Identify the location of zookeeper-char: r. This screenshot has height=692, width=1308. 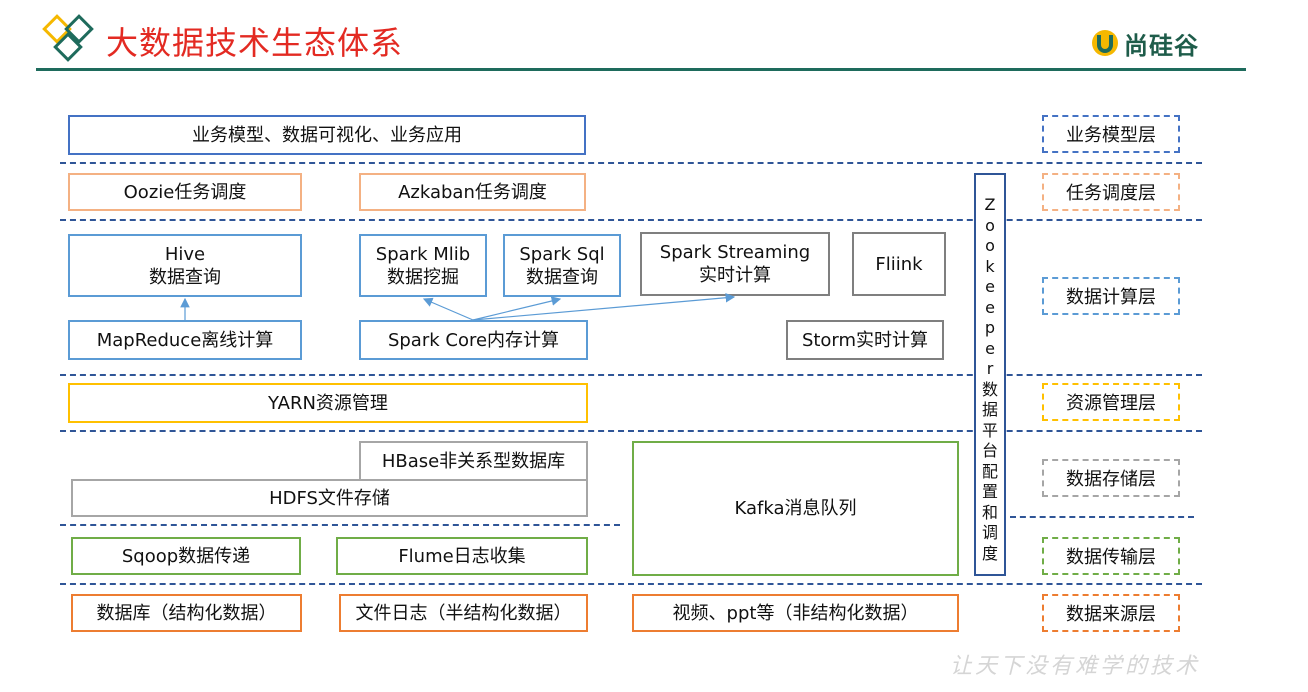
(990, 368).